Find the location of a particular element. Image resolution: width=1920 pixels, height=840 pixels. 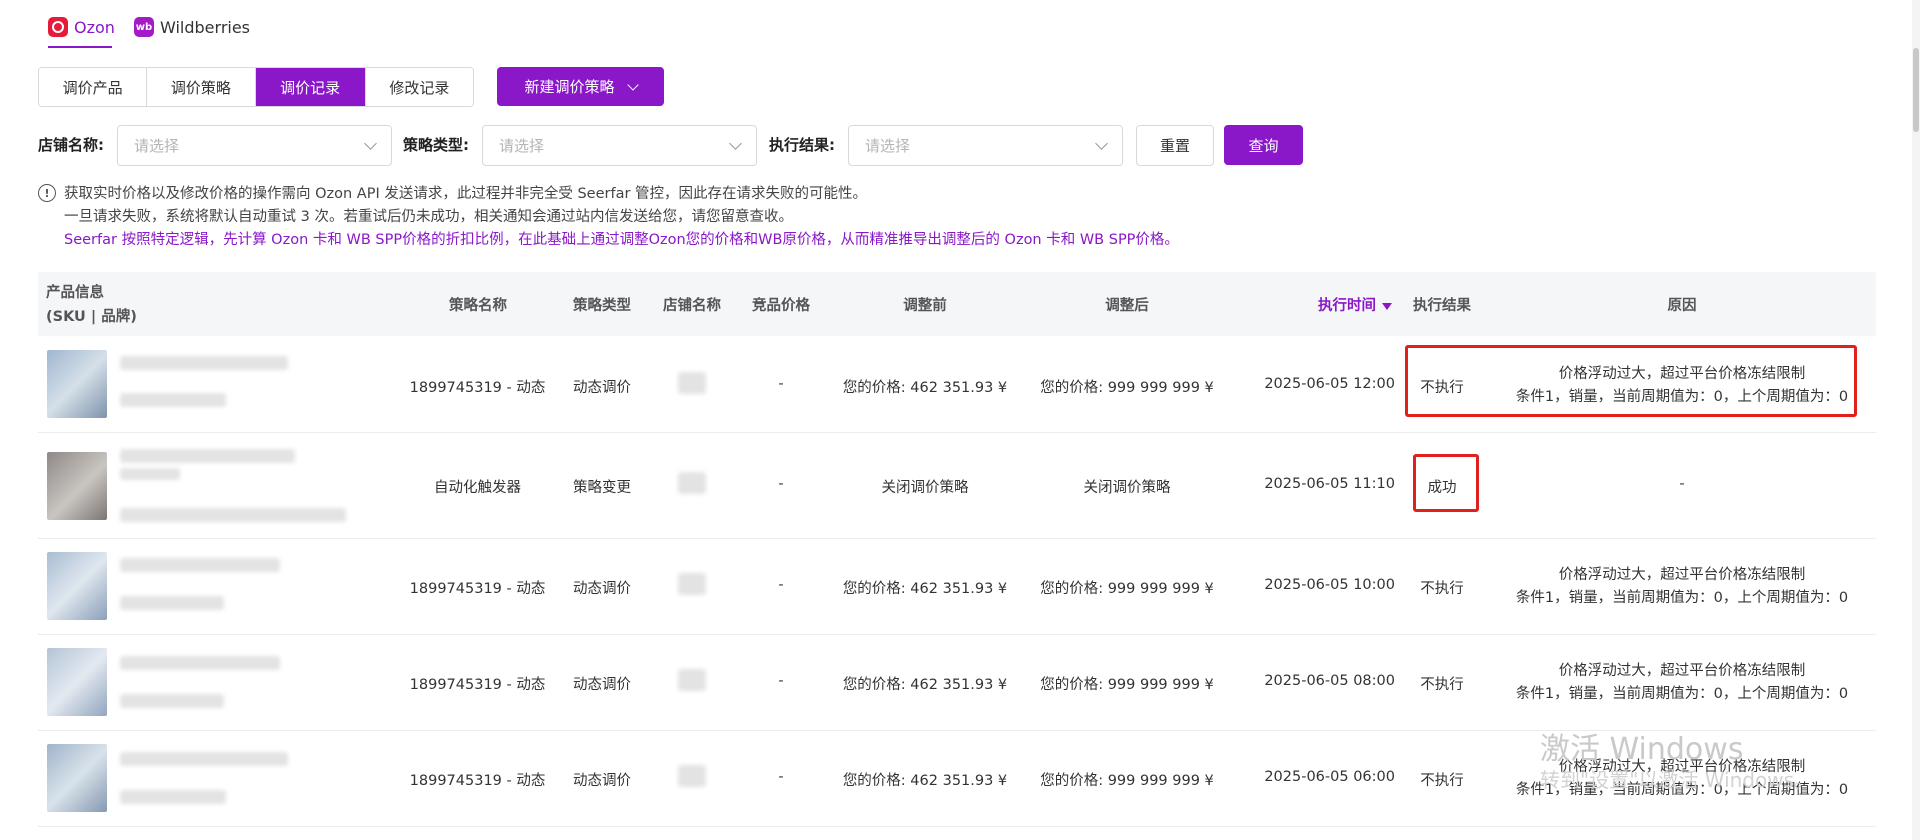

platform-tab-ozon: Ozon is located at coordinates (81, 27).